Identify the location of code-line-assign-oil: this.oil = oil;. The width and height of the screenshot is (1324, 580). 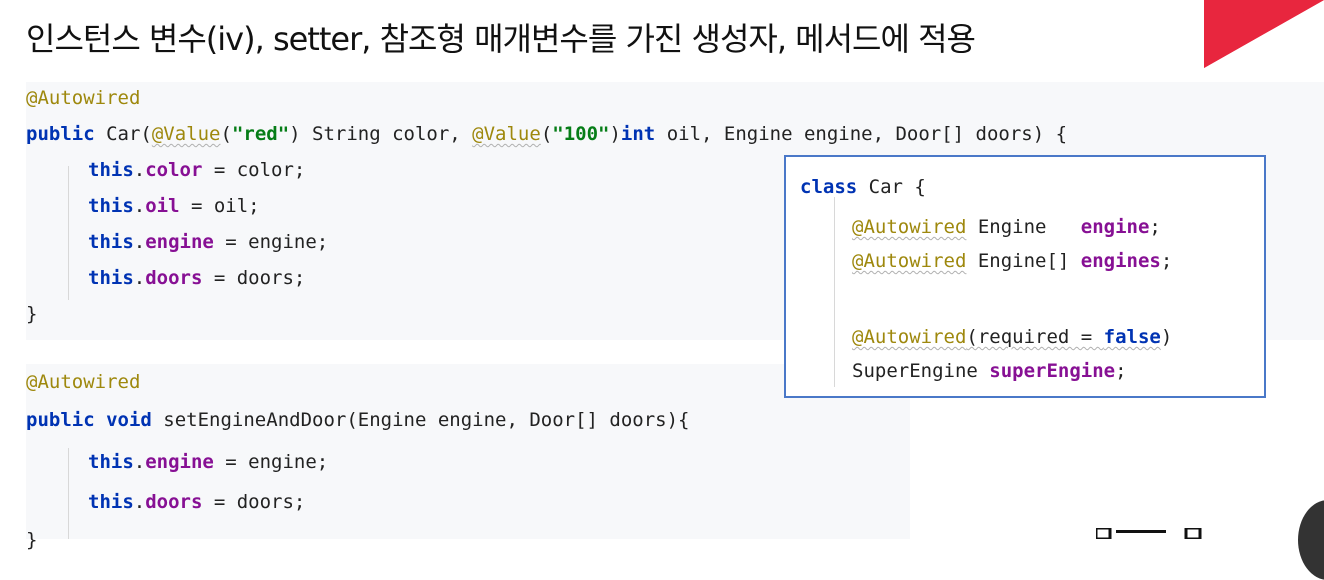
(174, 206).